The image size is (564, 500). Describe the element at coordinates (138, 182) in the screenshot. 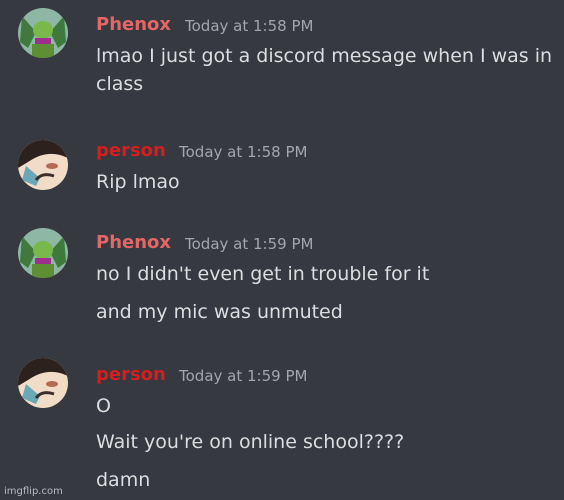

I see `message-text: Rip lmao` at that location.